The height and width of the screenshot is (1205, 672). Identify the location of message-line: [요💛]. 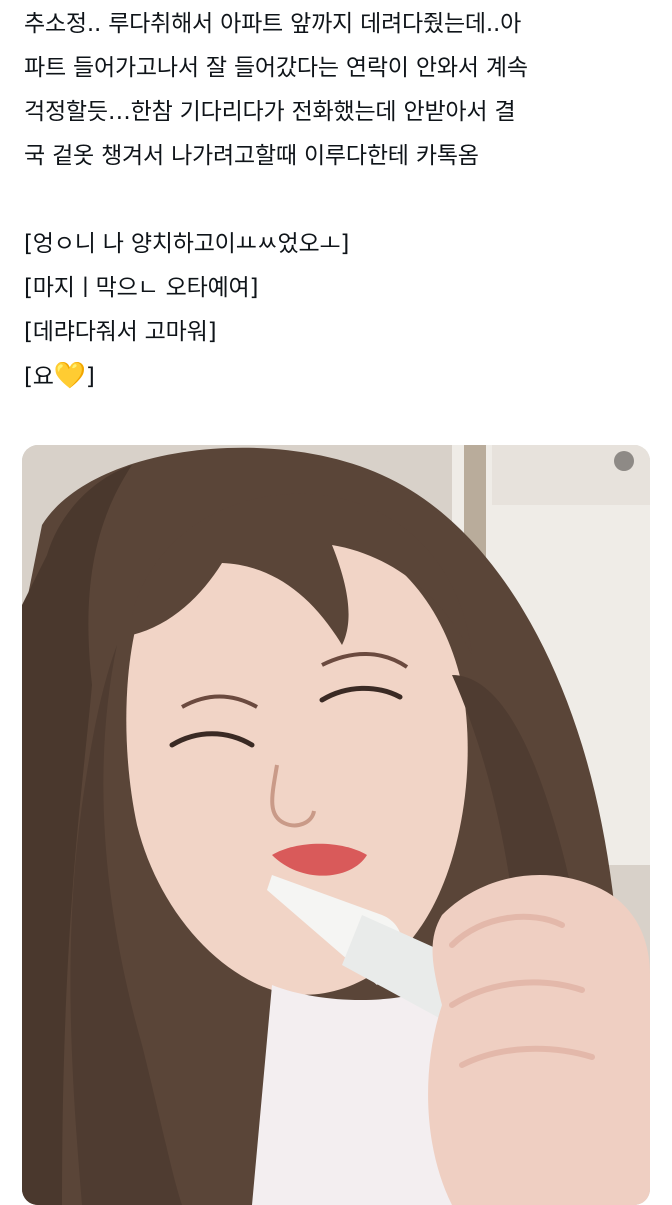
(338, 376).